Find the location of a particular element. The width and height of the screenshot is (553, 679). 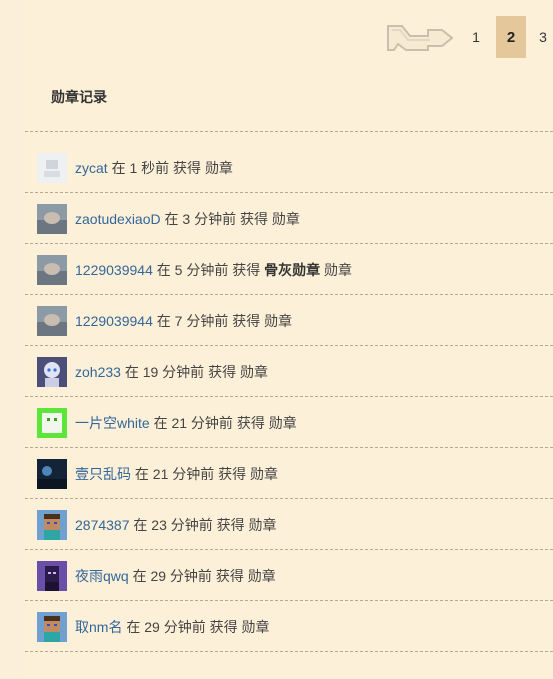

list-item: 壹只乱码 在 21 分钟前 获得 勋章 is located at coordinates (289, 474).